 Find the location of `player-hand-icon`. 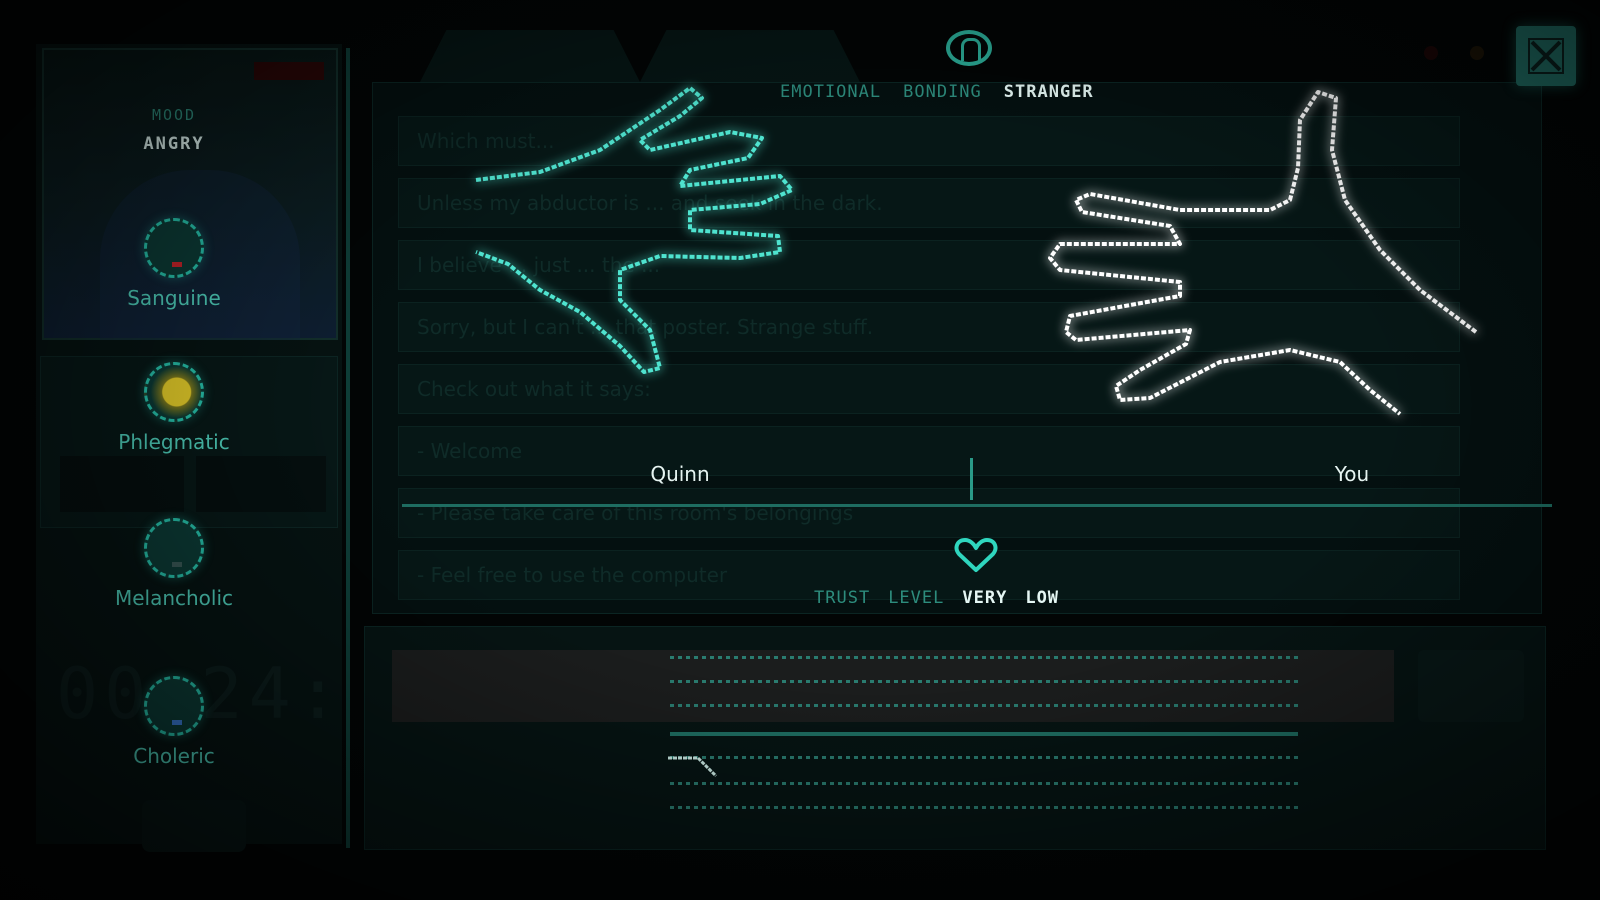

player-hand-icon is located at coordinates (1263, 253).